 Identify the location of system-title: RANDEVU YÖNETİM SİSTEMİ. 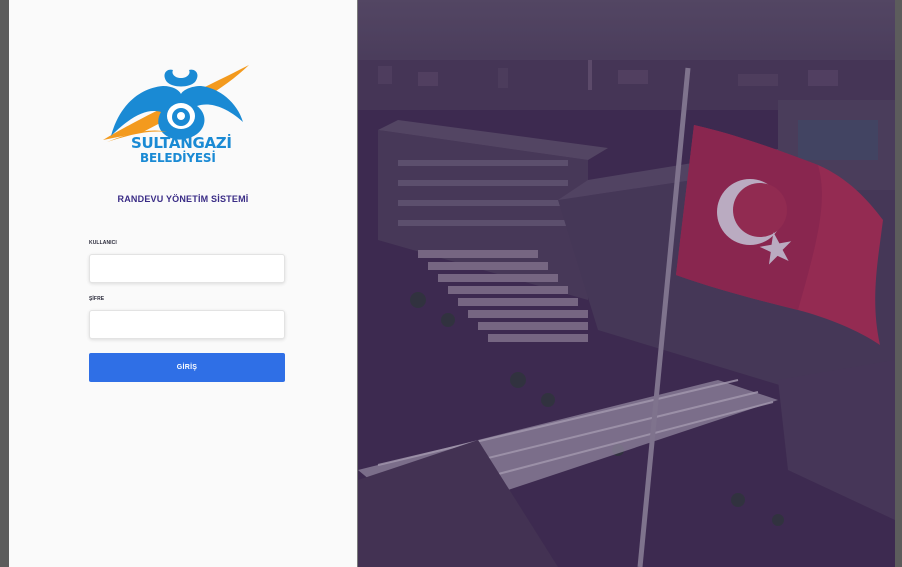
(183, 199).